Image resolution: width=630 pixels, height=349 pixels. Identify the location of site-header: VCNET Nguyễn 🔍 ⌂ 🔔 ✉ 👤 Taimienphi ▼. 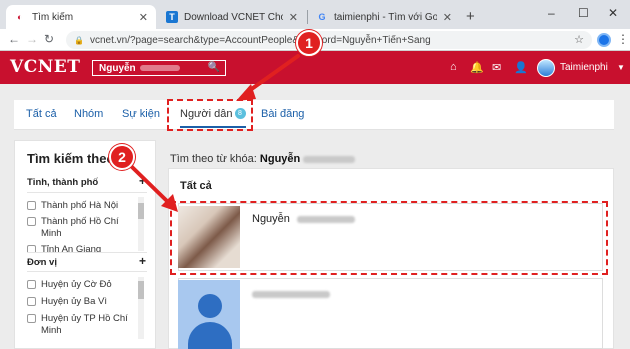
(315, 67).